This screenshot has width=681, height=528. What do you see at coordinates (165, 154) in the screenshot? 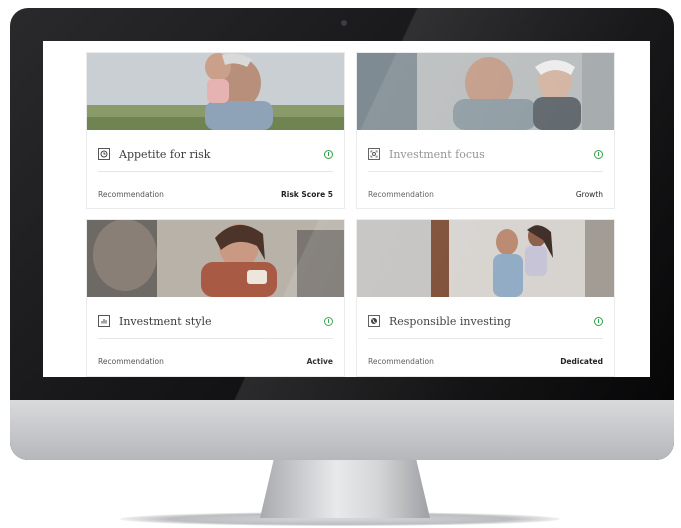
I see `card-title: Appetite for risk` at bounding box center [165, 154].